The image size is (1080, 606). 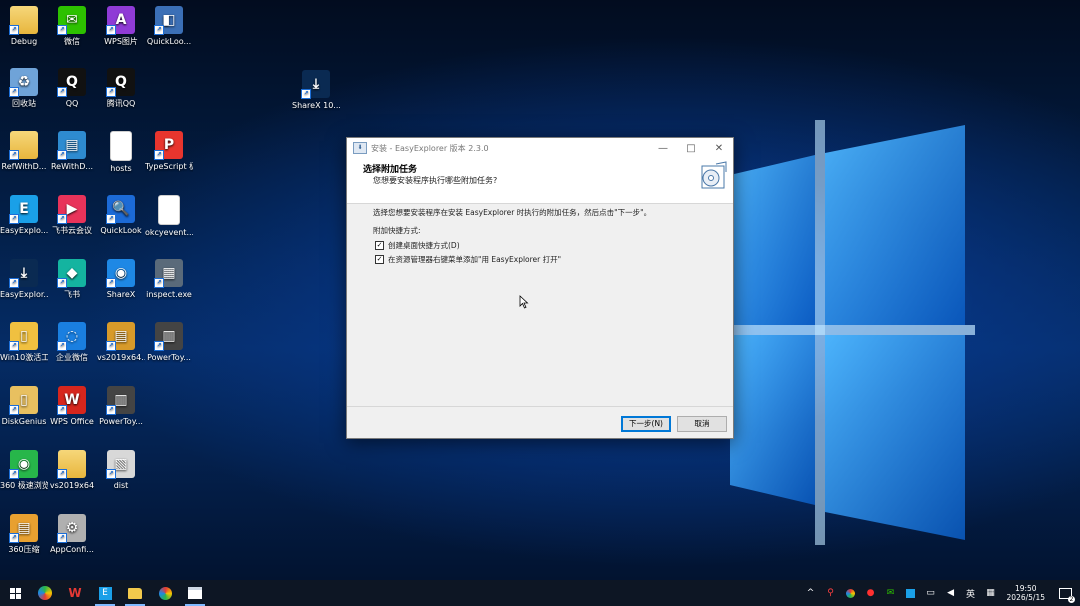 What do you see at coordinates (719, 148) in the screenshot?
I see `close-button: ✕` at bounding box center [719, 148].